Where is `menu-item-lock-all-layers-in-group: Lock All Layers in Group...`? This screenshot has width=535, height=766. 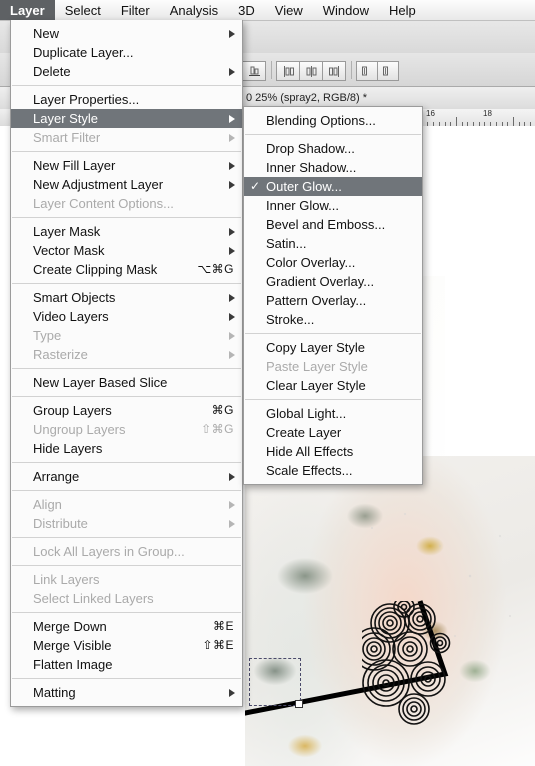 menu-item-lock-all-layers-in-group: Lock All Layers in Group... is located at coordinates (126, 551).